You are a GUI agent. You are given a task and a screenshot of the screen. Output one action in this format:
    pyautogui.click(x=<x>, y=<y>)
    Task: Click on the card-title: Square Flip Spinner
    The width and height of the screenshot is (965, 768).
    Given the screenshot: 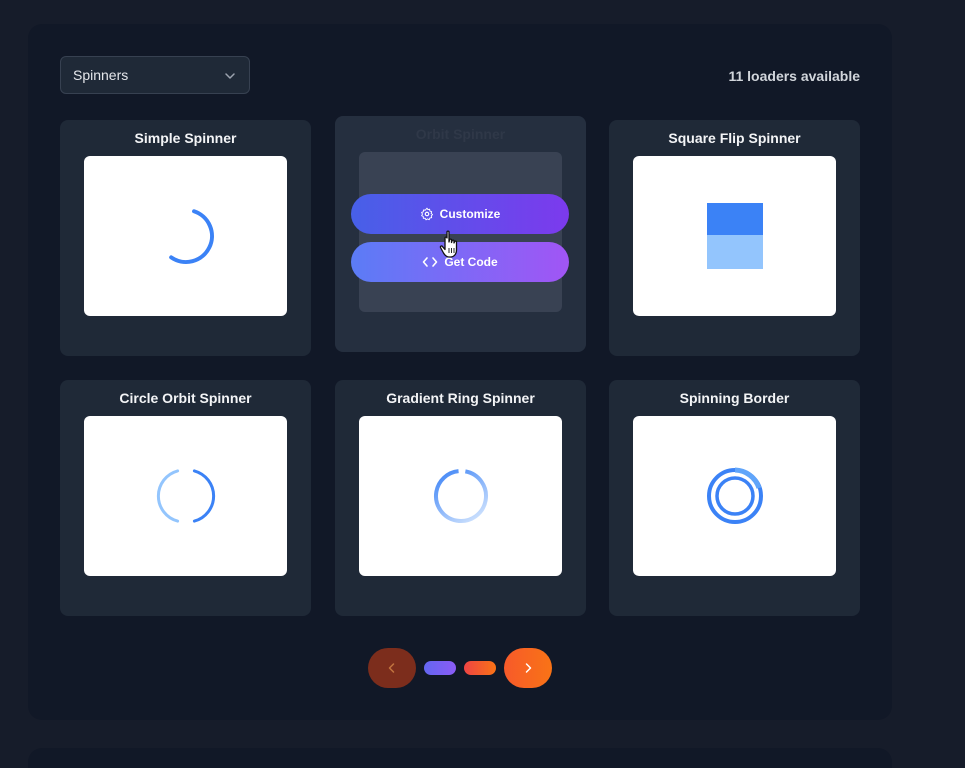 What is the action you would take?
    pyautogui.click(x=734, y=138)
    